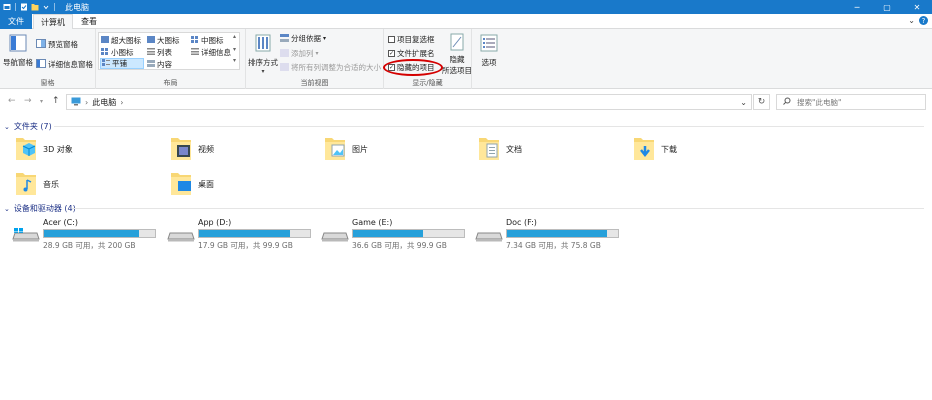 The height and width of the screenshot is (400, 932). Describe the element at coordinates (76, 102) in the screenshot. I see `this-pc-icon` at that location.